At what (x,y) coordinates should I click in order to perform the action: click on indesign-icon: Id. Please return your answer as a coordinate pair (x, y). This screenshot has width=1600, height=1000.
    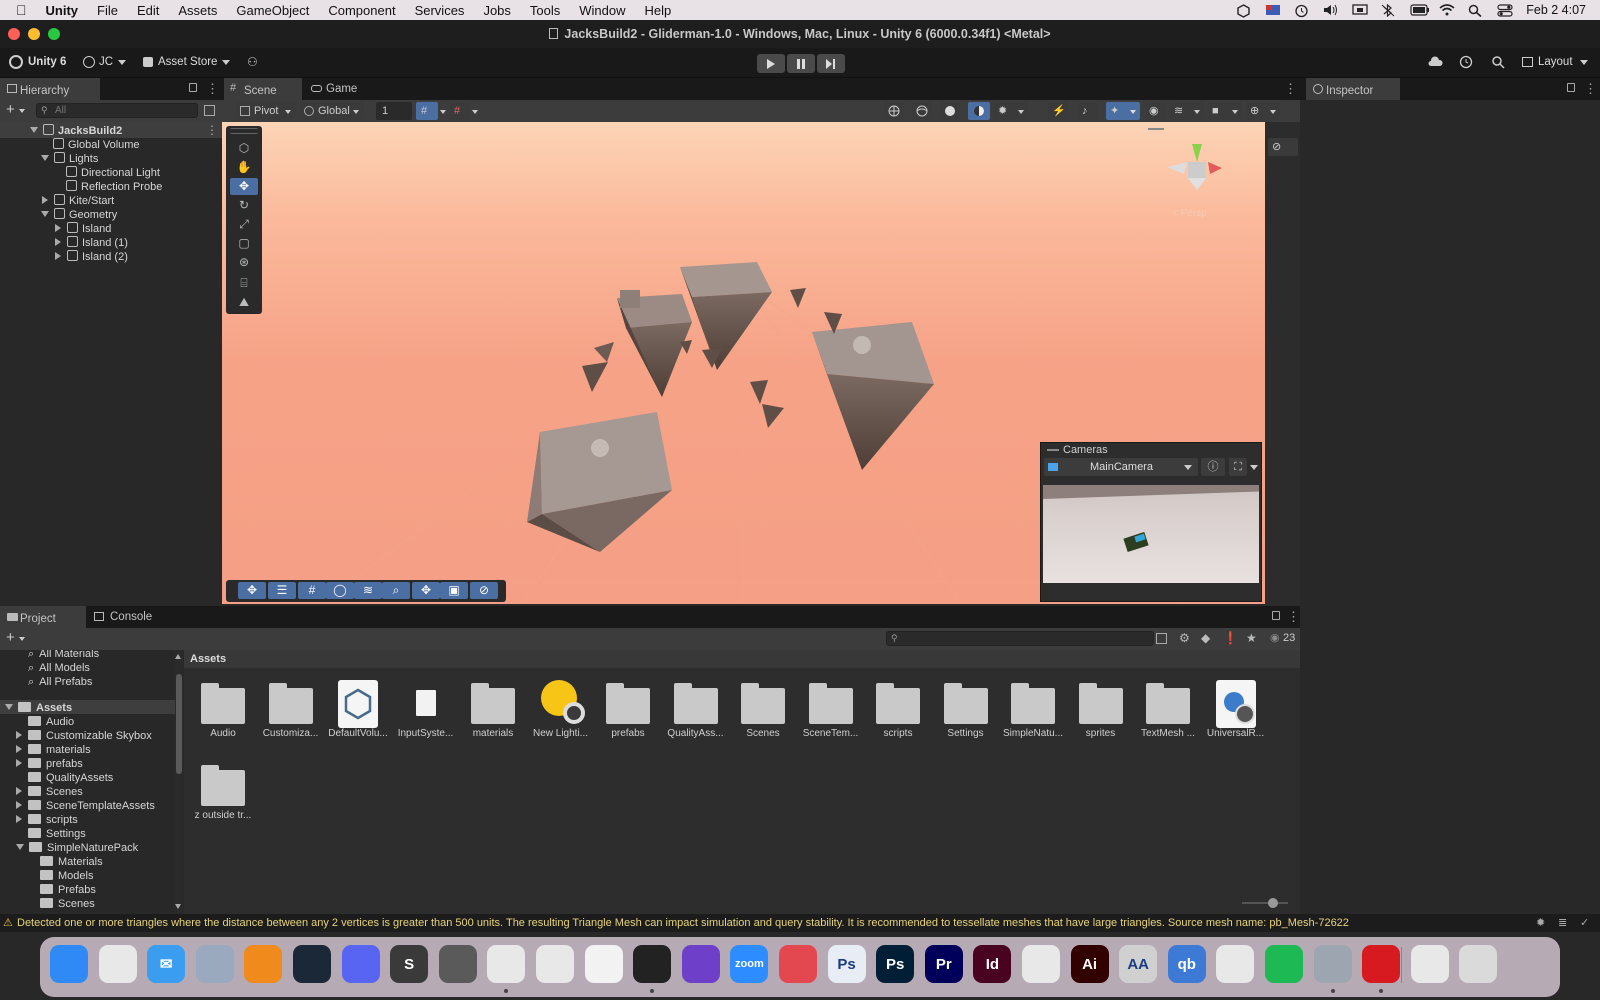
    Looking at the image, I should click on (992, 964).